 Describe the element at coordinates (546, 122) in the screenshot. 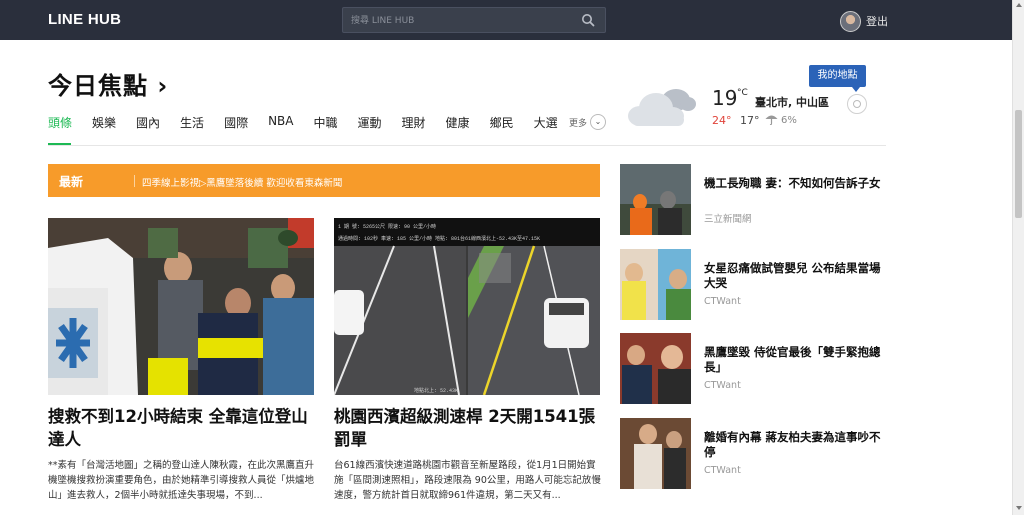

I see `tab-election: 大選` at that location.